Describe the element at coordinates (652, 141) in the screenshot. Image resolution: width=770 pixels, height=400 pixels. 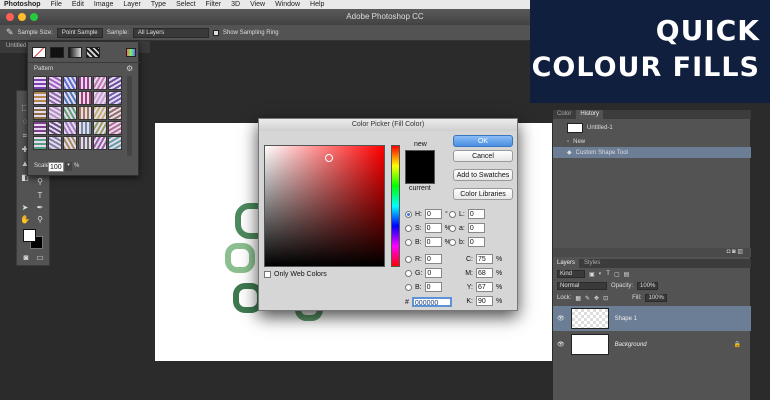
I see `history-item-new: ▫ New` at that location.